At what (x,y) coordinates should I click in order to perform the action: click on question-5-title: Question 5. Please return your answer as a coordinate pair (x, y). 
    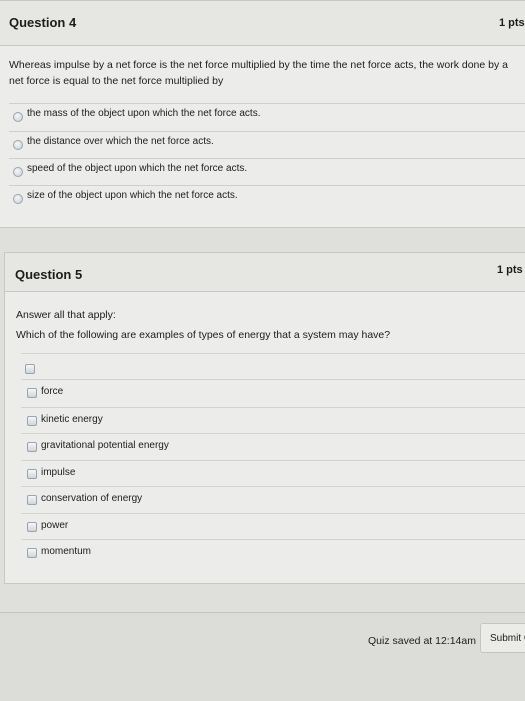
    Looking at the image, I should click on (49, 274).